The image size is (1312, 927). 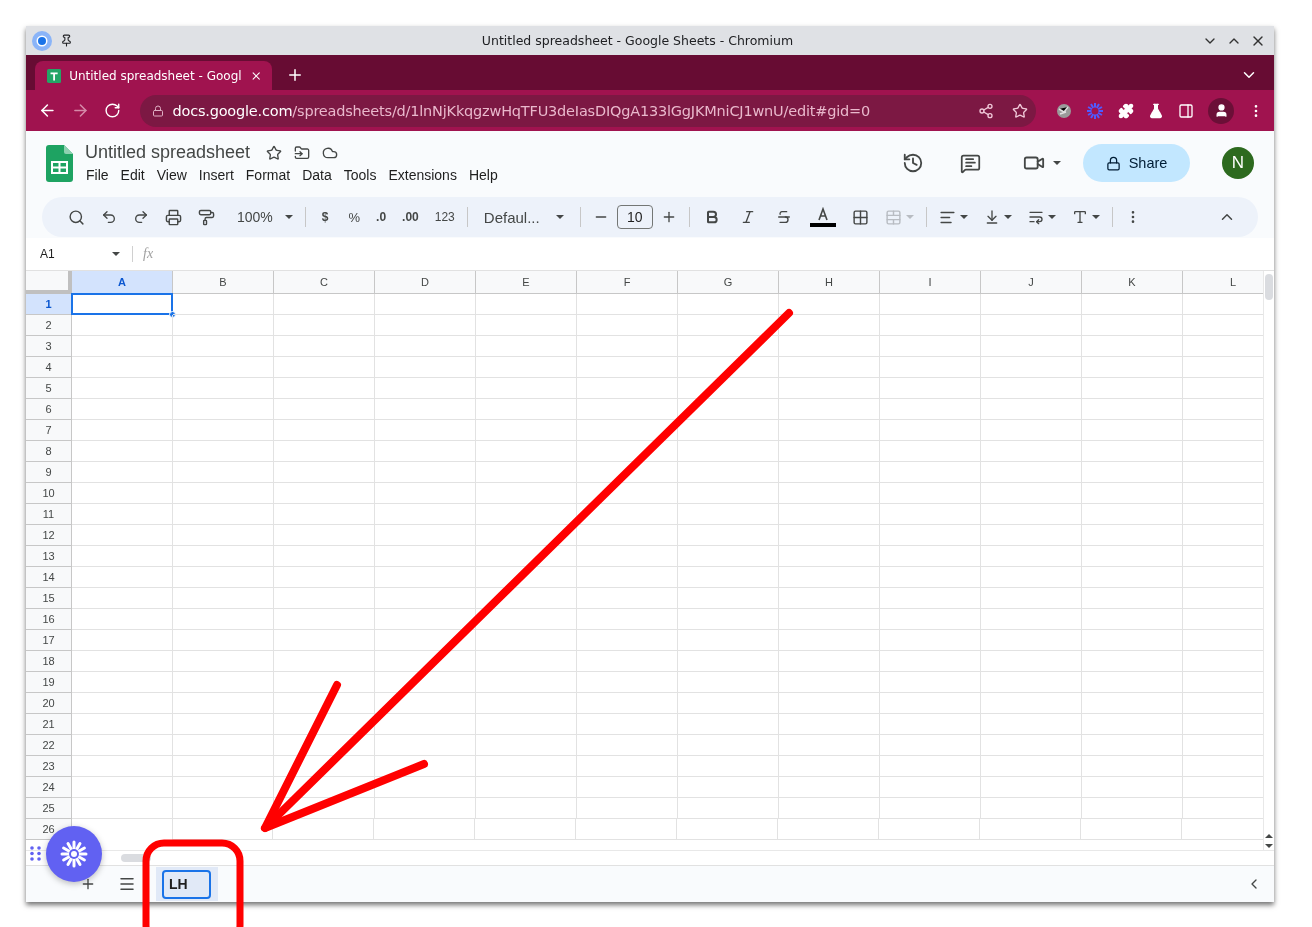 I want to click on menu-item: Extensions, so click(x=422, y=175).